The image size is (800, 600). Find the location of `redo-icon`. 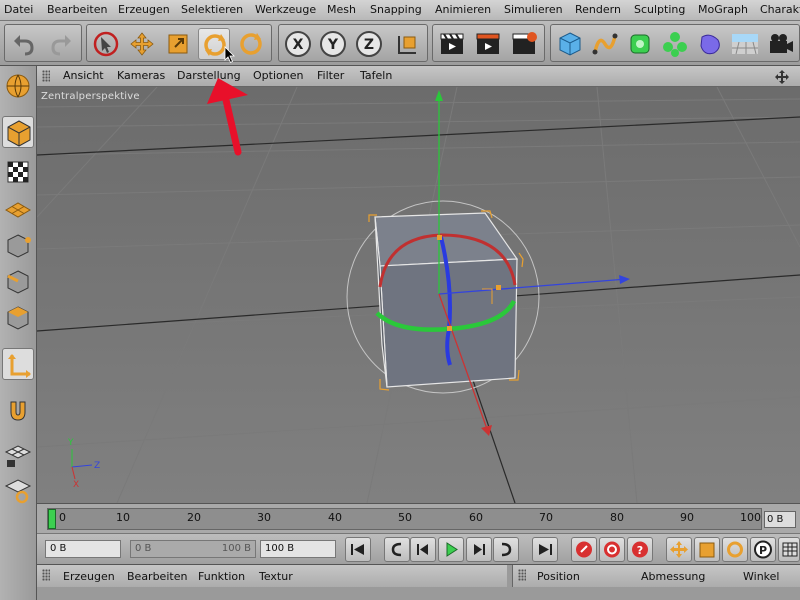

redo-icon is located at coordinates (61, 45).